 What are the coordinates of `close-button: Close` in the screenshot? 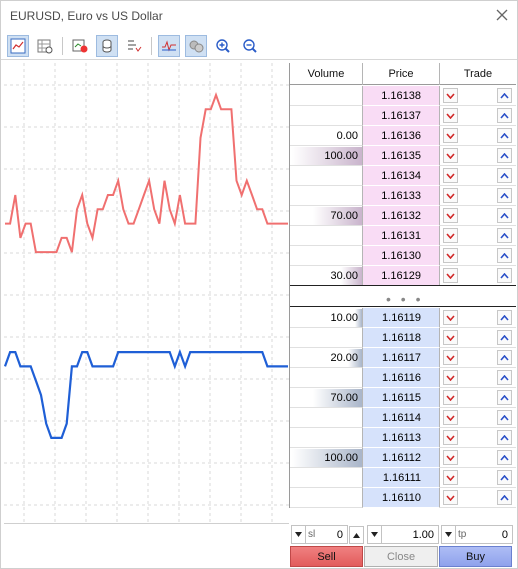 It's located at (401, 556).